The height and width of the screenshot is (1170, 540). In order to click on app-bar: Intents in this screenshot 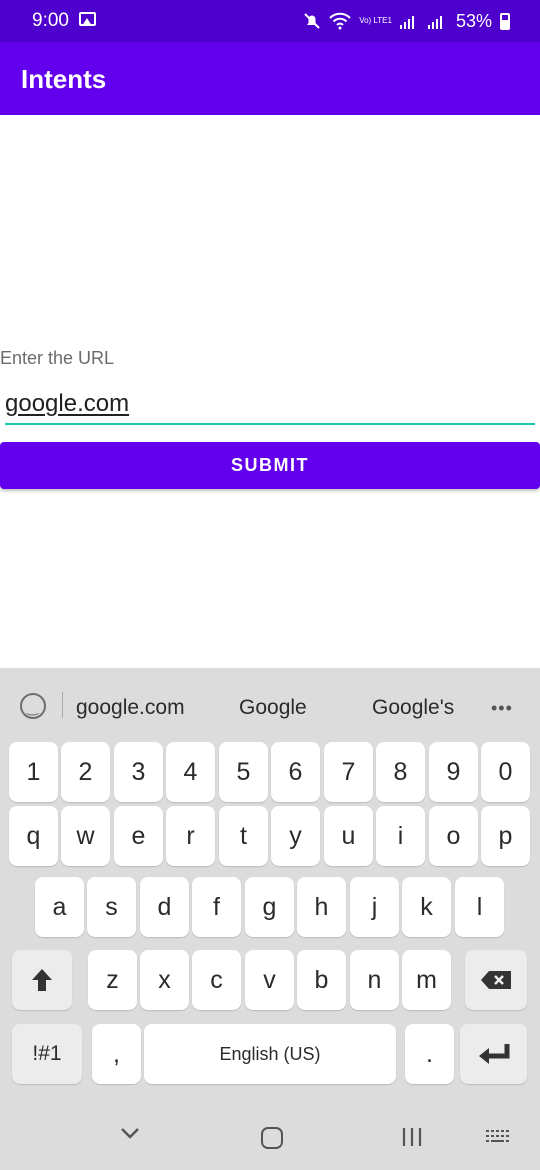, I will do `click(270, 78)`.